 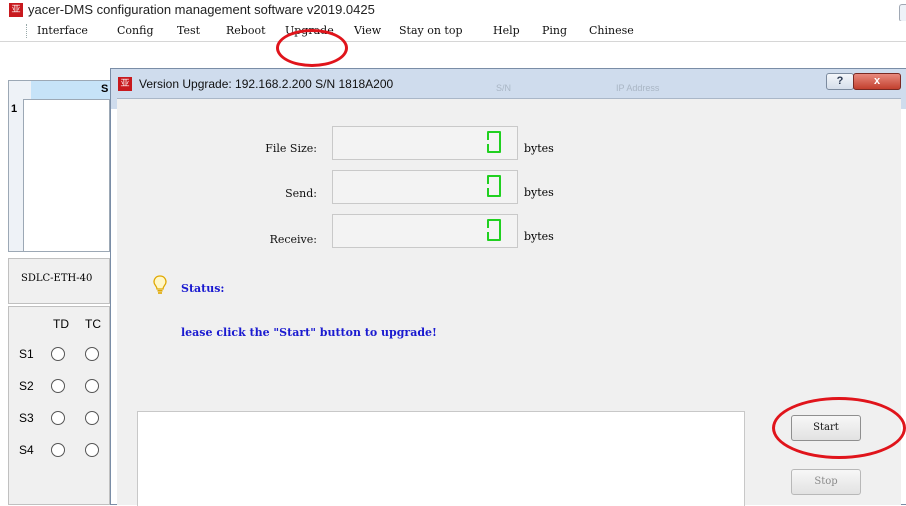 What do you see at coordinates (611, 30) in the screenshot?
I see `menu-chinese: Chinese` at bounding box center [611, 30].